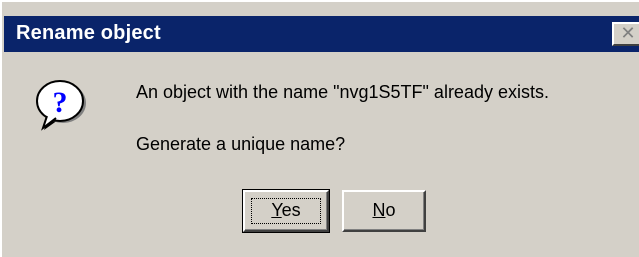  I want to click on focus-rectangle, so click(286, 211).